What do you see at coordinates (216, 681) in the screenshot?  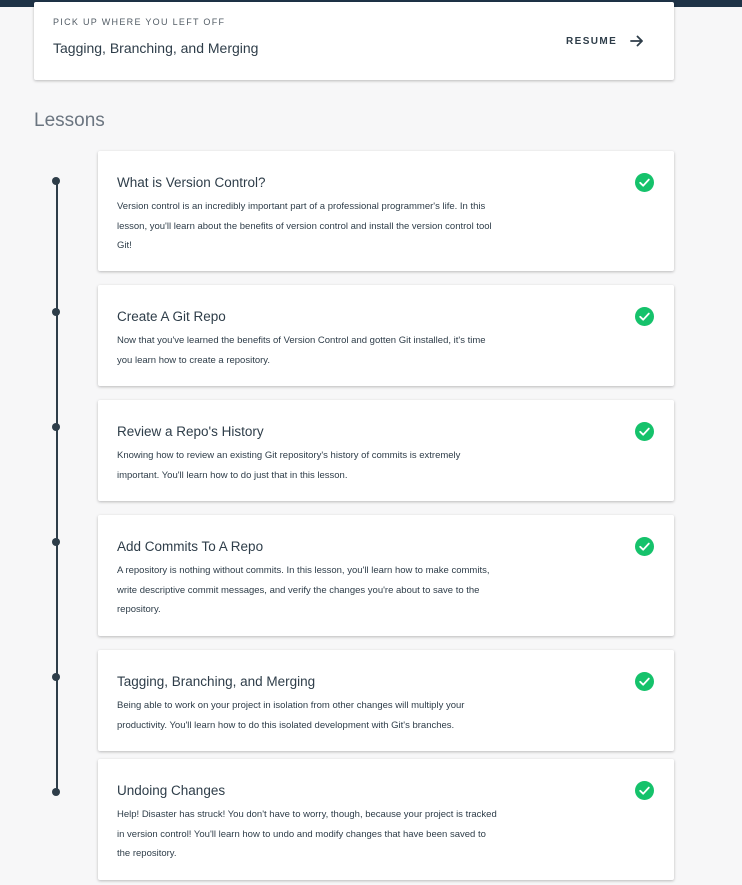 I see `lesson-title: Tagging, Branching, and Merging` at bounding box center [216, 681].